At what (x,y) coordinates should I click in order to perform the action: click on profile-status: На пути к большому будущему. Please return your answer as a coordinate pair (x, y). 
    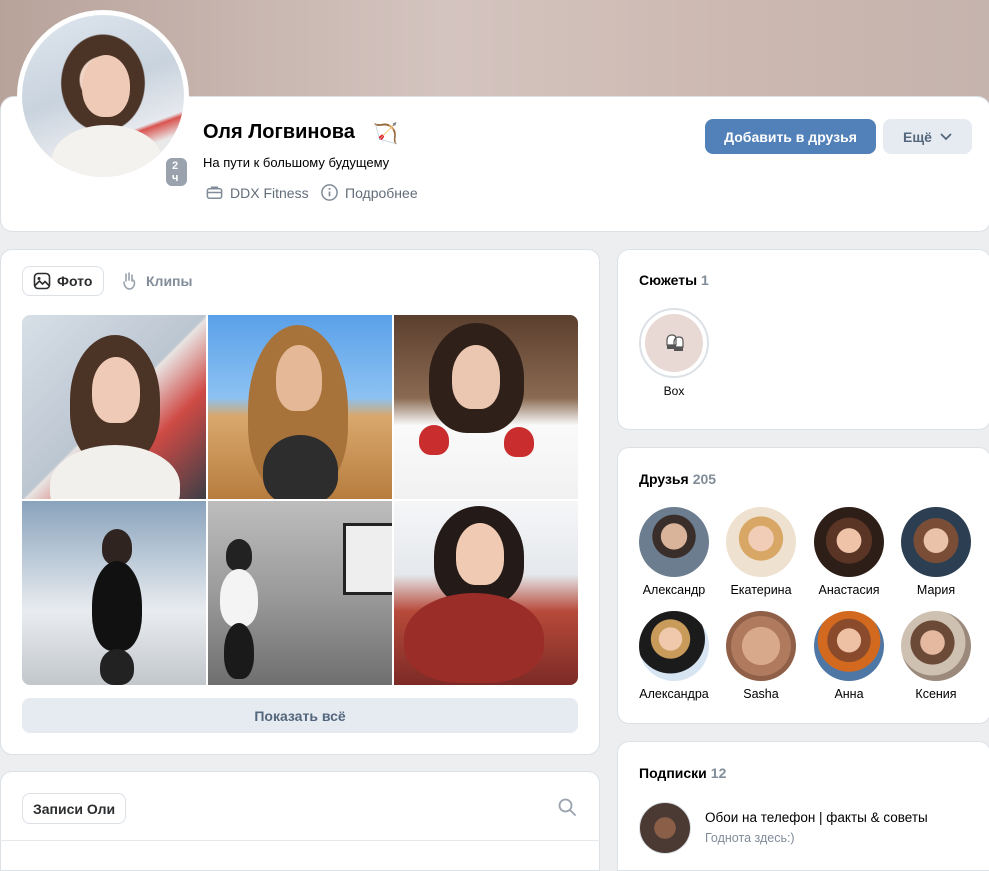
    Looking at the image, I should click on (296, 162).